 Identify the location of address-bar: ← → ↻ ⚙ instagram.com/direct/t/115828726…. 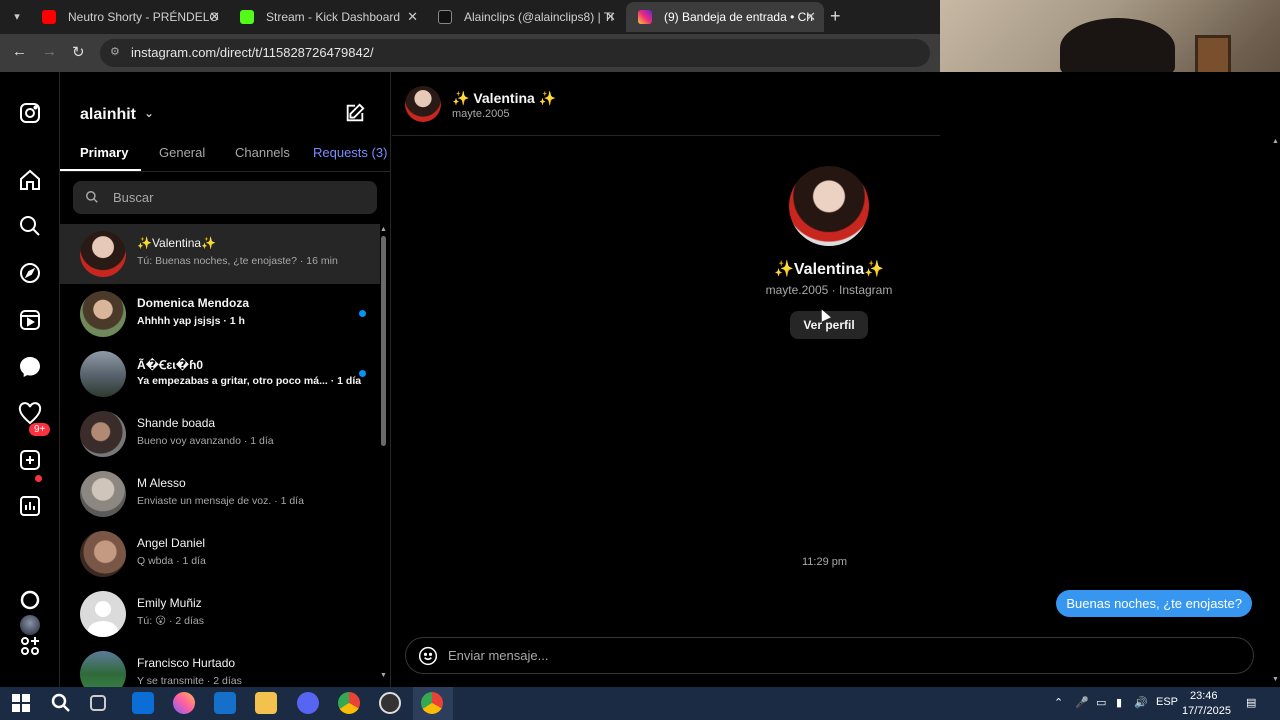
(470, 53).